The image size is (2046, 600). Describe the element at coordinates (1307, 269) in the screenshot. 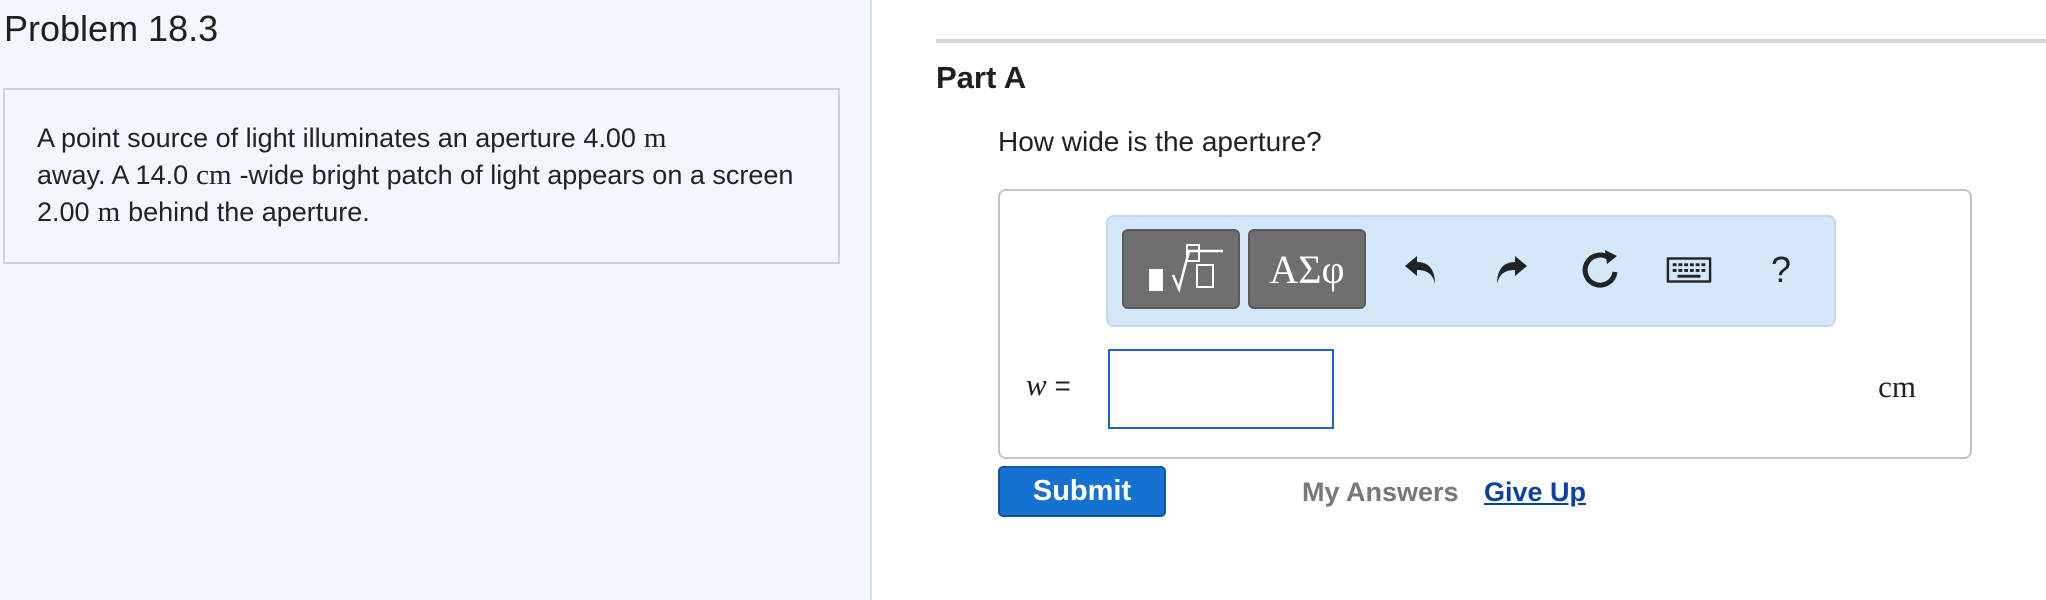

I see `greek-symbols-button: ΑΣφ` at that location.